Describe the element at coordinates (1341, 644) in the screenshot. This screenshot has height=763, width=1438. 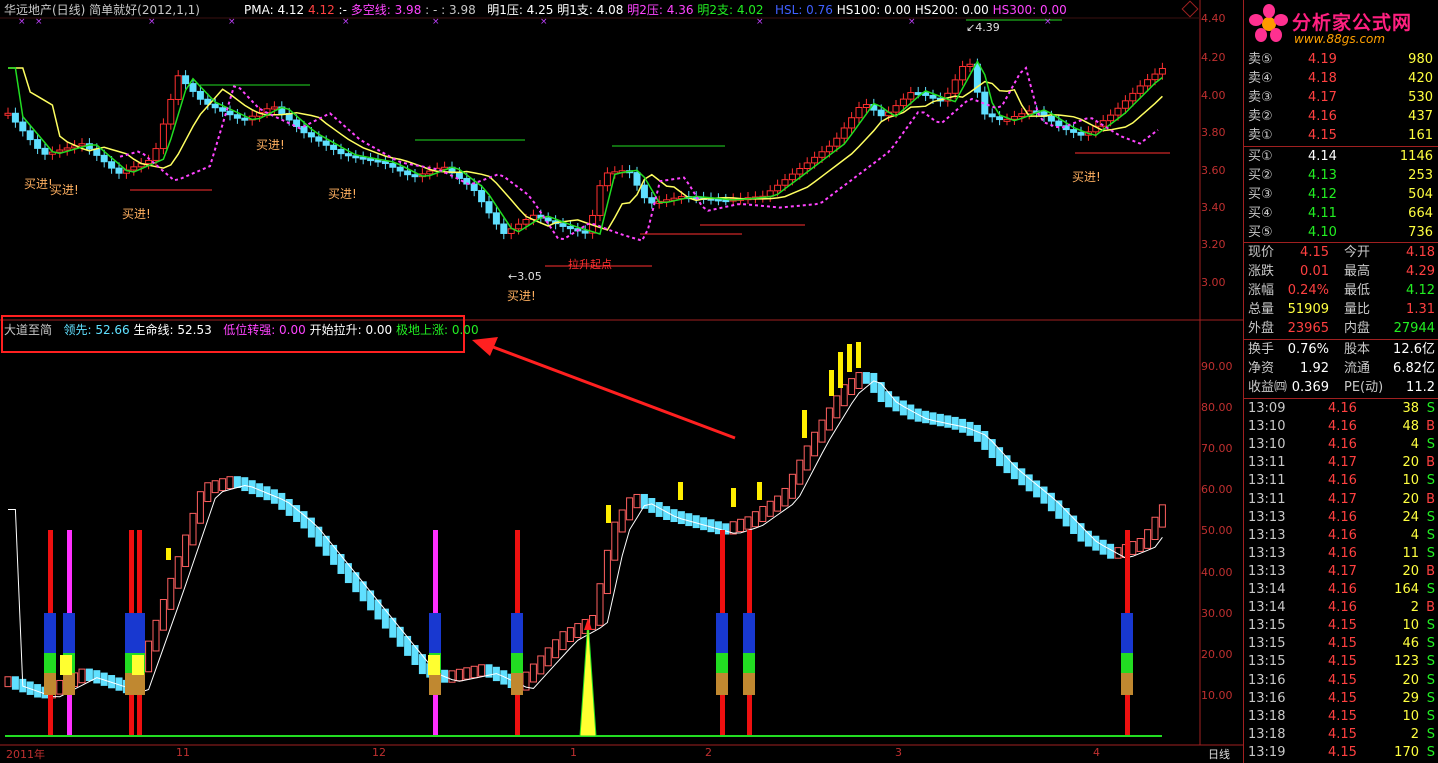
I see `tick-row: 13:15 4.15 46 S` at that location.